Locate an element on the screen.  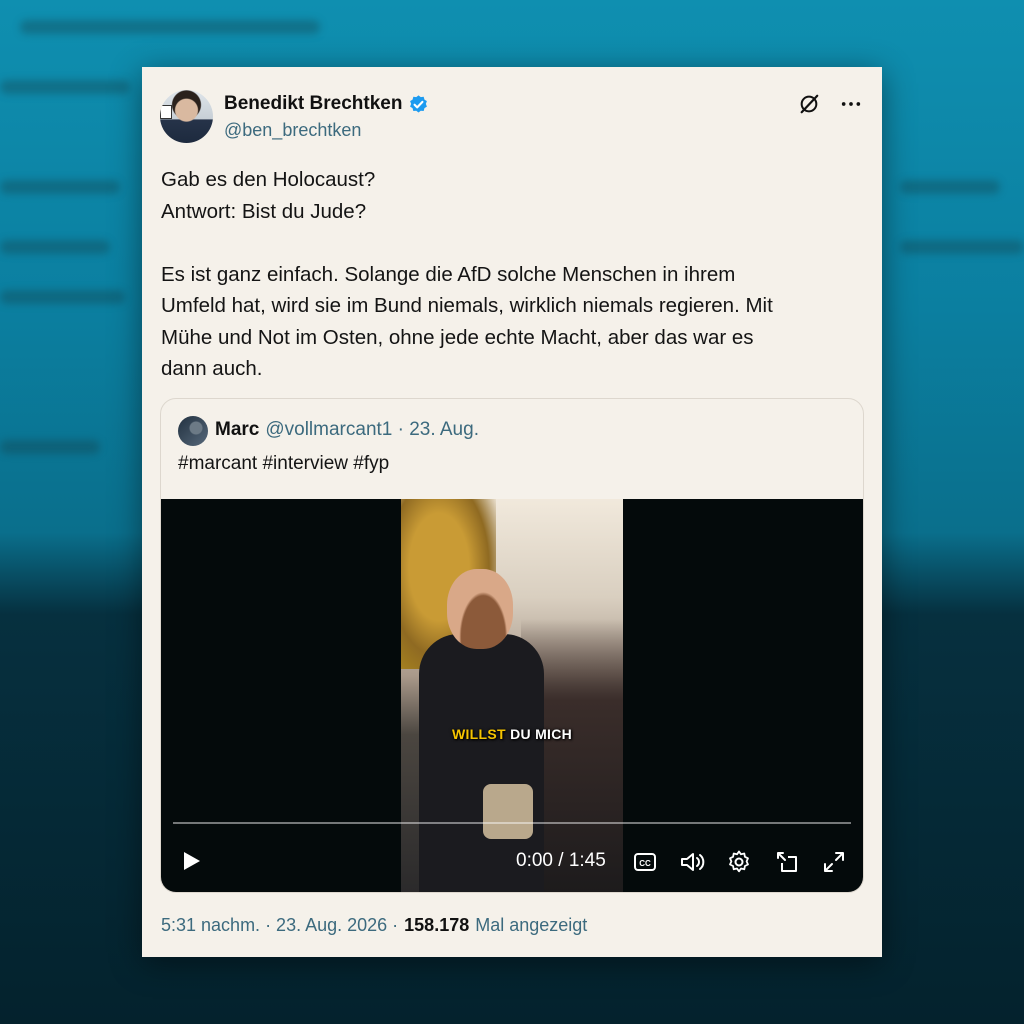
tweet-text-line: Gab es den Holocaust? is located at coordinates (268, 179).